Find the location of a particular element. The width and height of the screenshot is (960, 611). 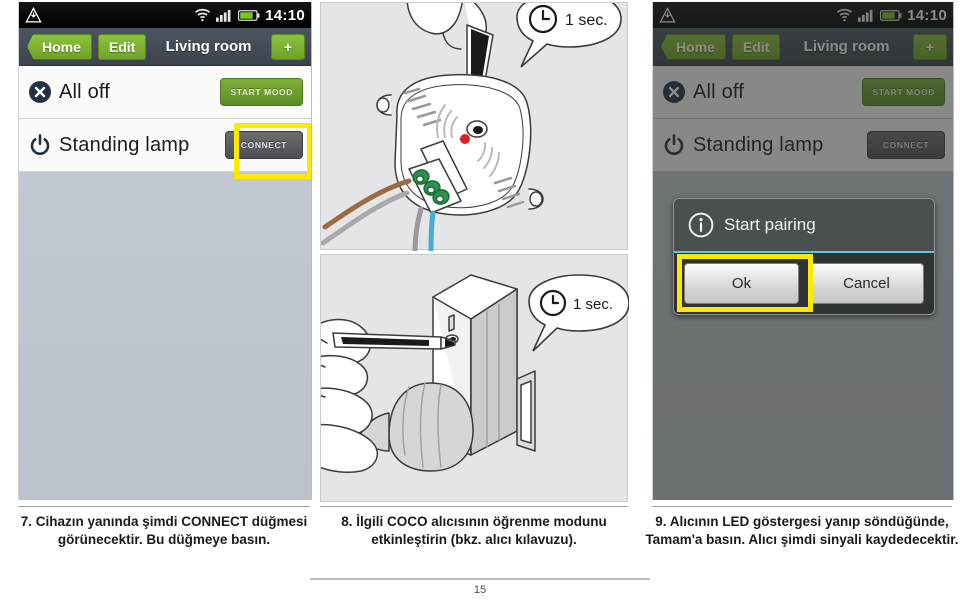

home-button: Home is located at coordinates (59, 46).